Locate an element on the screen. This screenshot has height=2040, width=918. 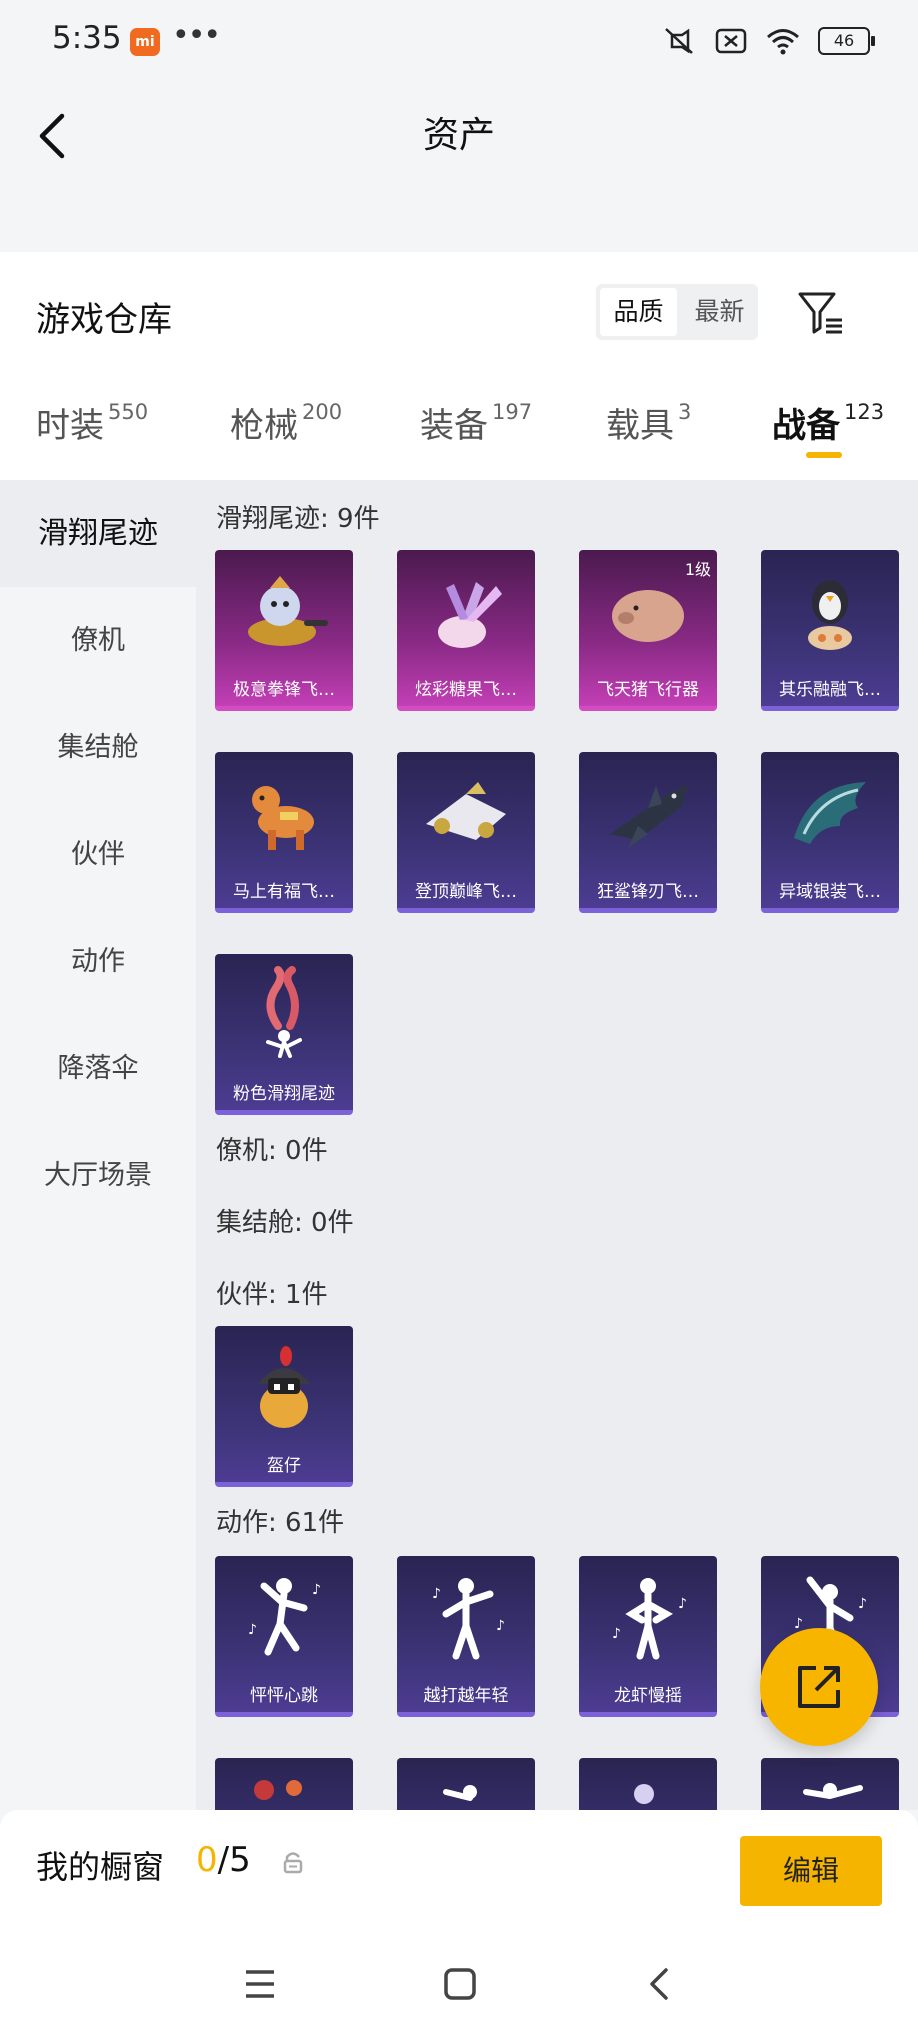
sim-blocked-icon is located at coordinates (731, 41).